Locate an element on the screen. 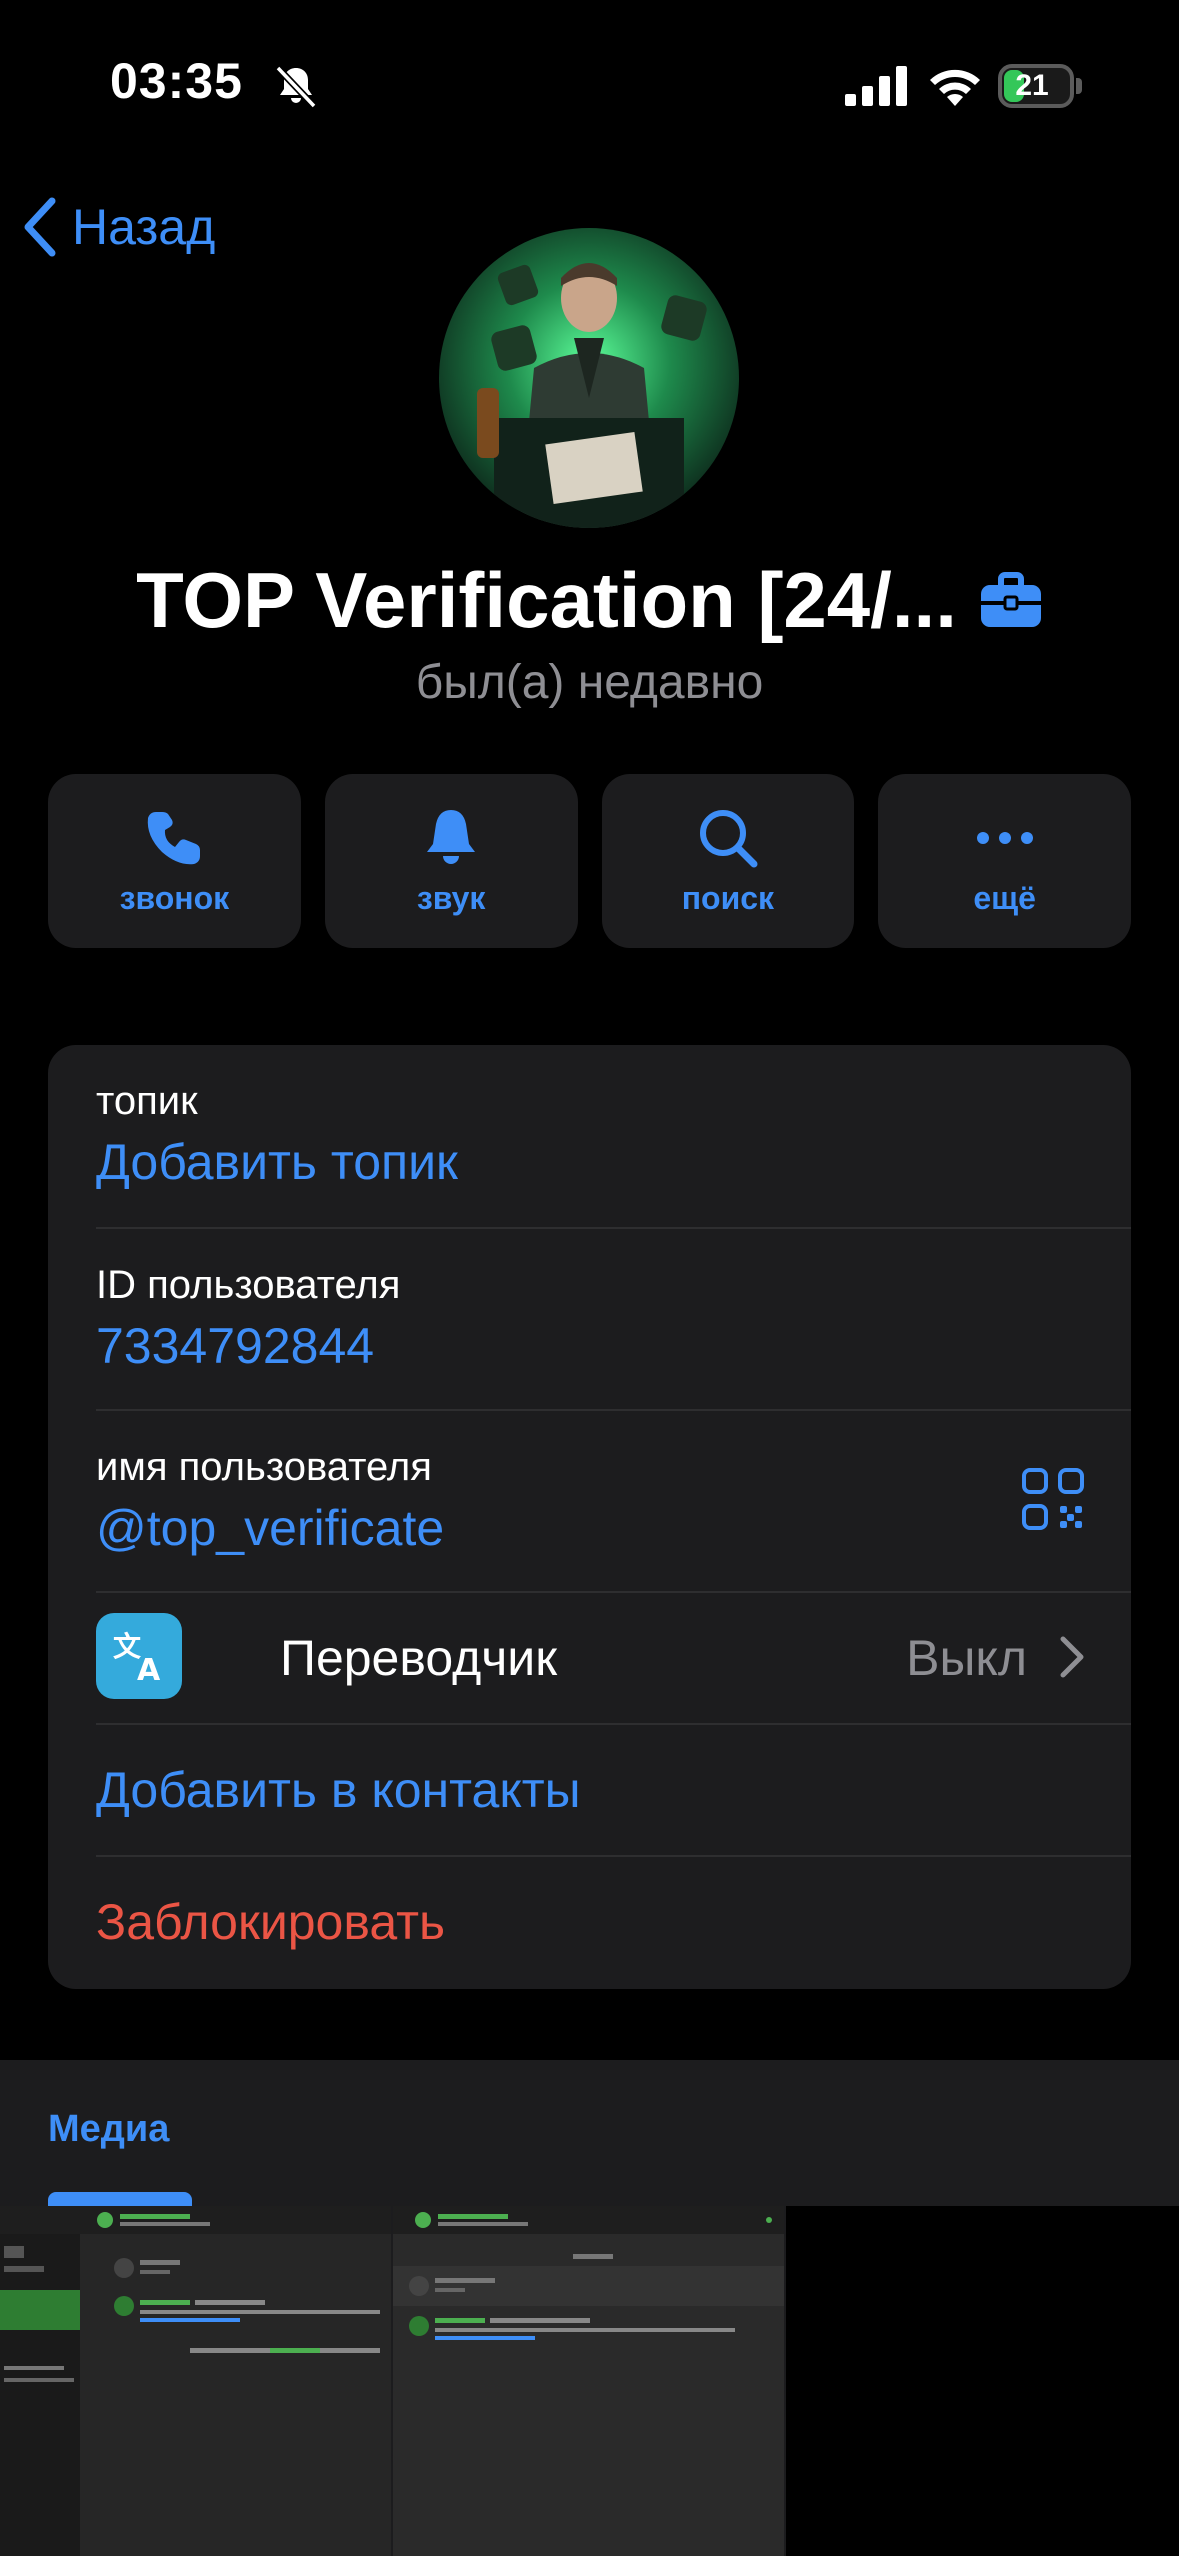 Image resolution: width=1179 pixels, height=2556 pixels. battery-indicator: 21 is located at coordinates (1036, 86).